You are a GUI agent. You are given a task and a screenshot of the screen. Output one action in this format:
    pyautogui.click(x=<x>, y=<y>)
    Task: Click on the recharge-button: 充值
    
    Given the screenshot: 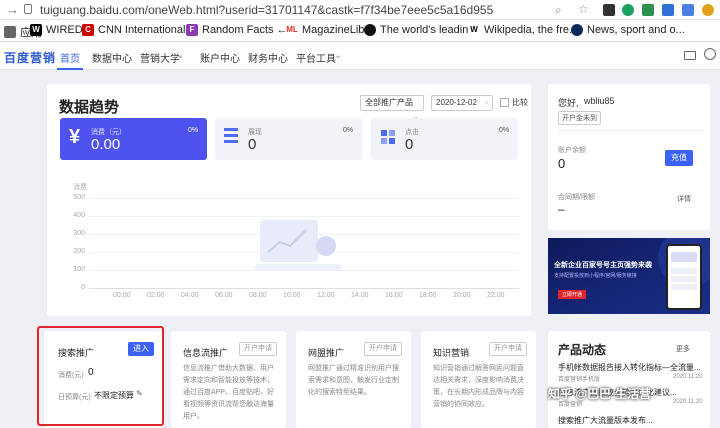 What is the action you would take?
    pyautogui.click(x=679, y=158)
    